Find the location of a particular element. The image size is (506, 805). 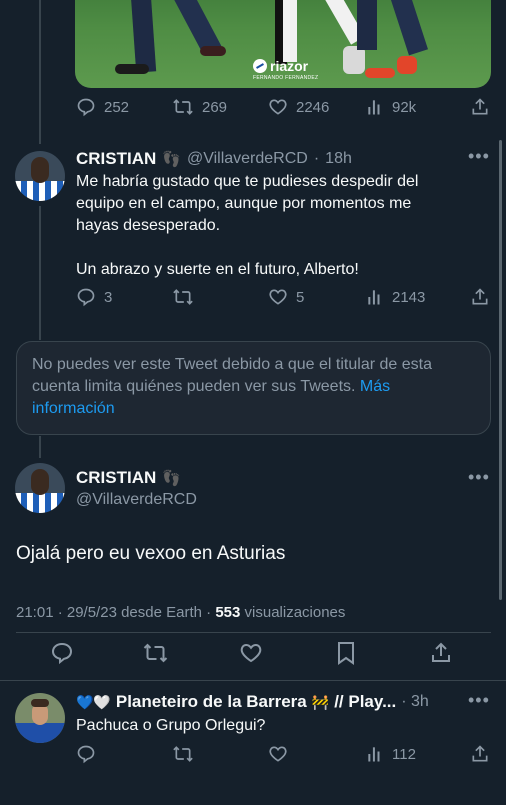

main-tweet-action-bar is located at coordinates (253, 653).